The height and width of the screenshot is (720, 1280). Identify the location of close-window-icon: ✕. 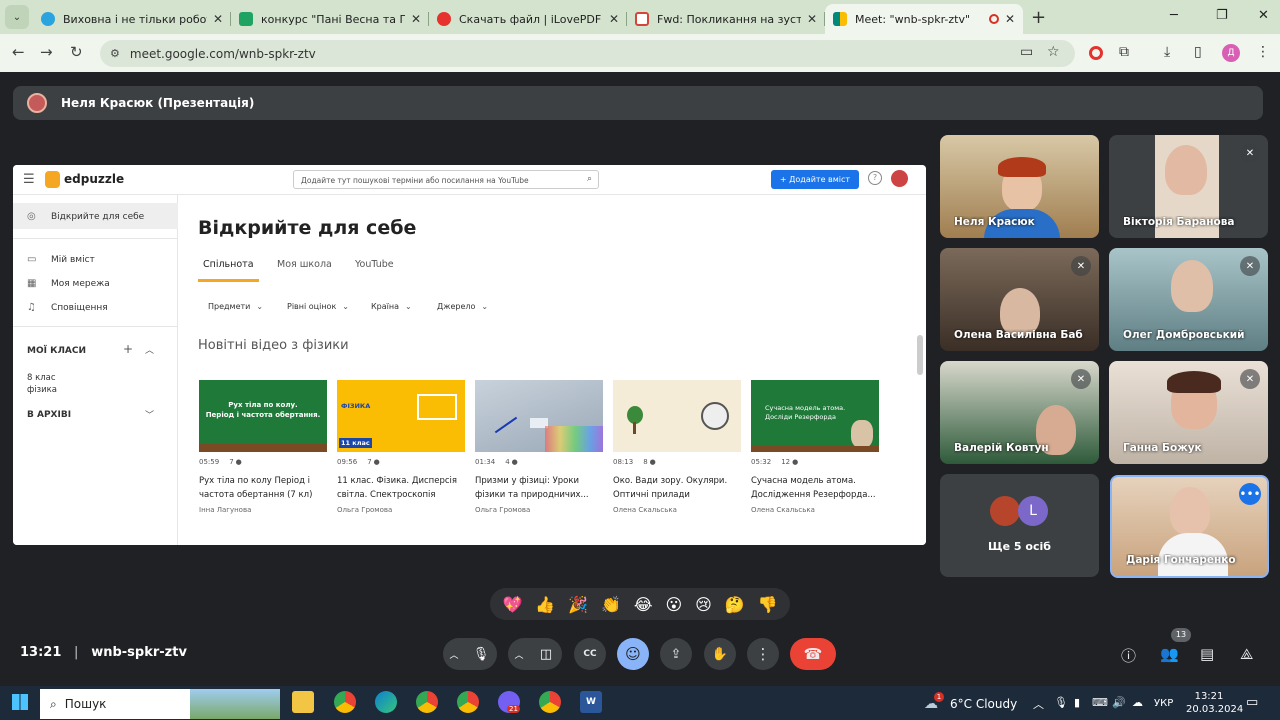
(1263, 15).